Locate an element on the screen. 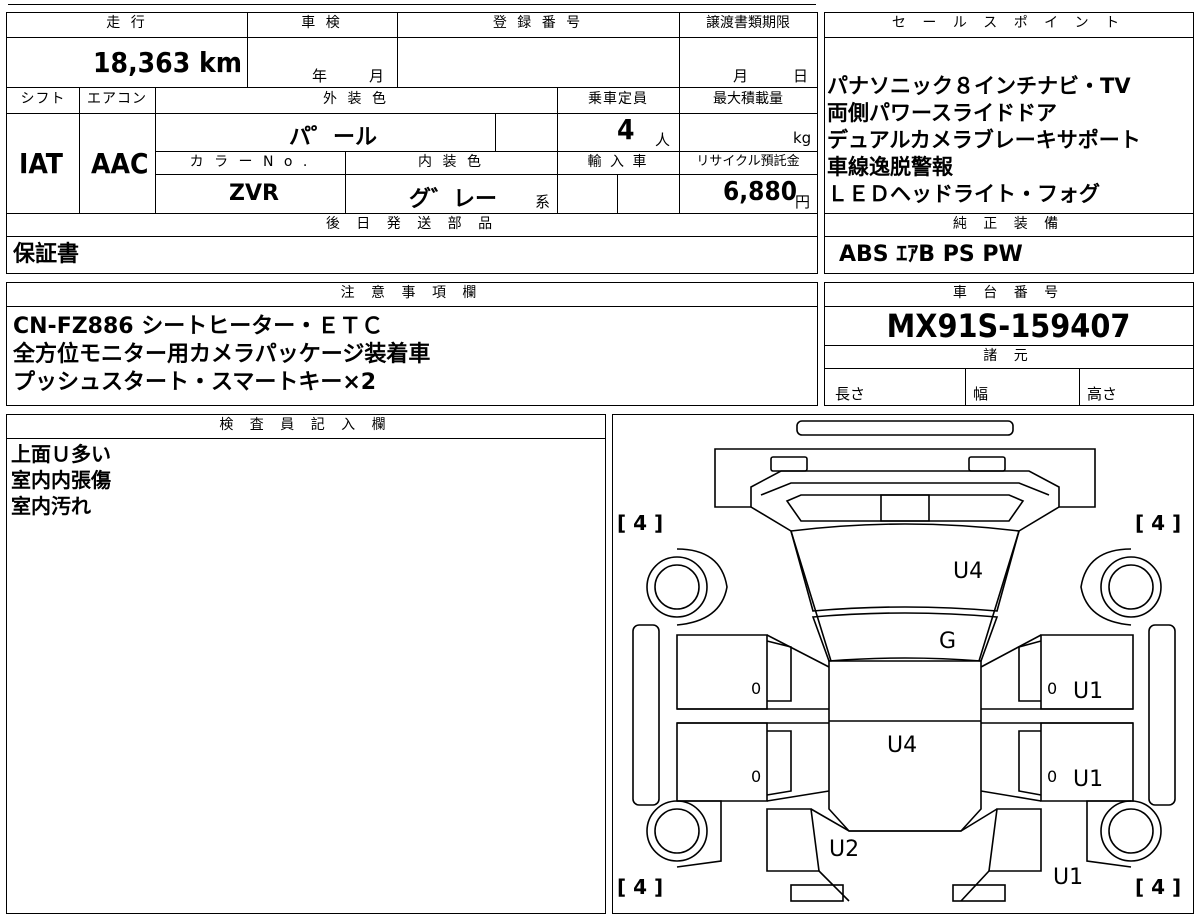 The height and width of the screenshot is (914, 1200). width-label: 幅 is located at coordinates (981, 394).